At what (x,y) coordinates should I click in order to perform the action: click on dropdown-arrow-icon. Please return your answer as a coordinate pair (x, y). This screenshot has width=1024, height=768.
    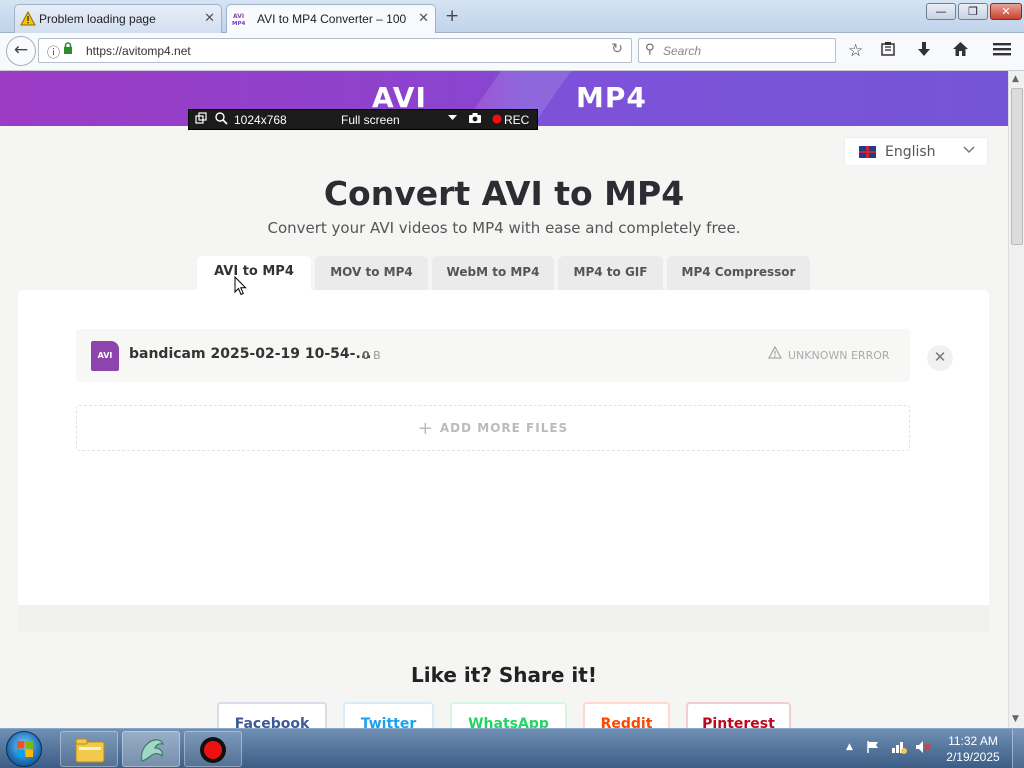
    Looking at the image, I should click on (452, 119).